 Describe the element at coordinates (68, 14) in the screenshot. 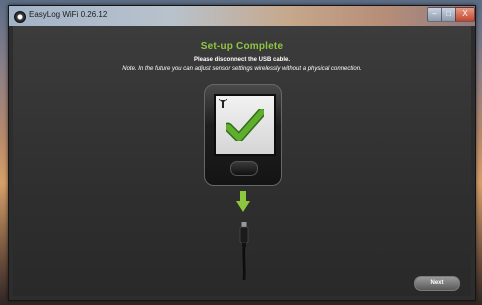

I see `window-title: EasyLog WiFi 0.26.12` at that location.